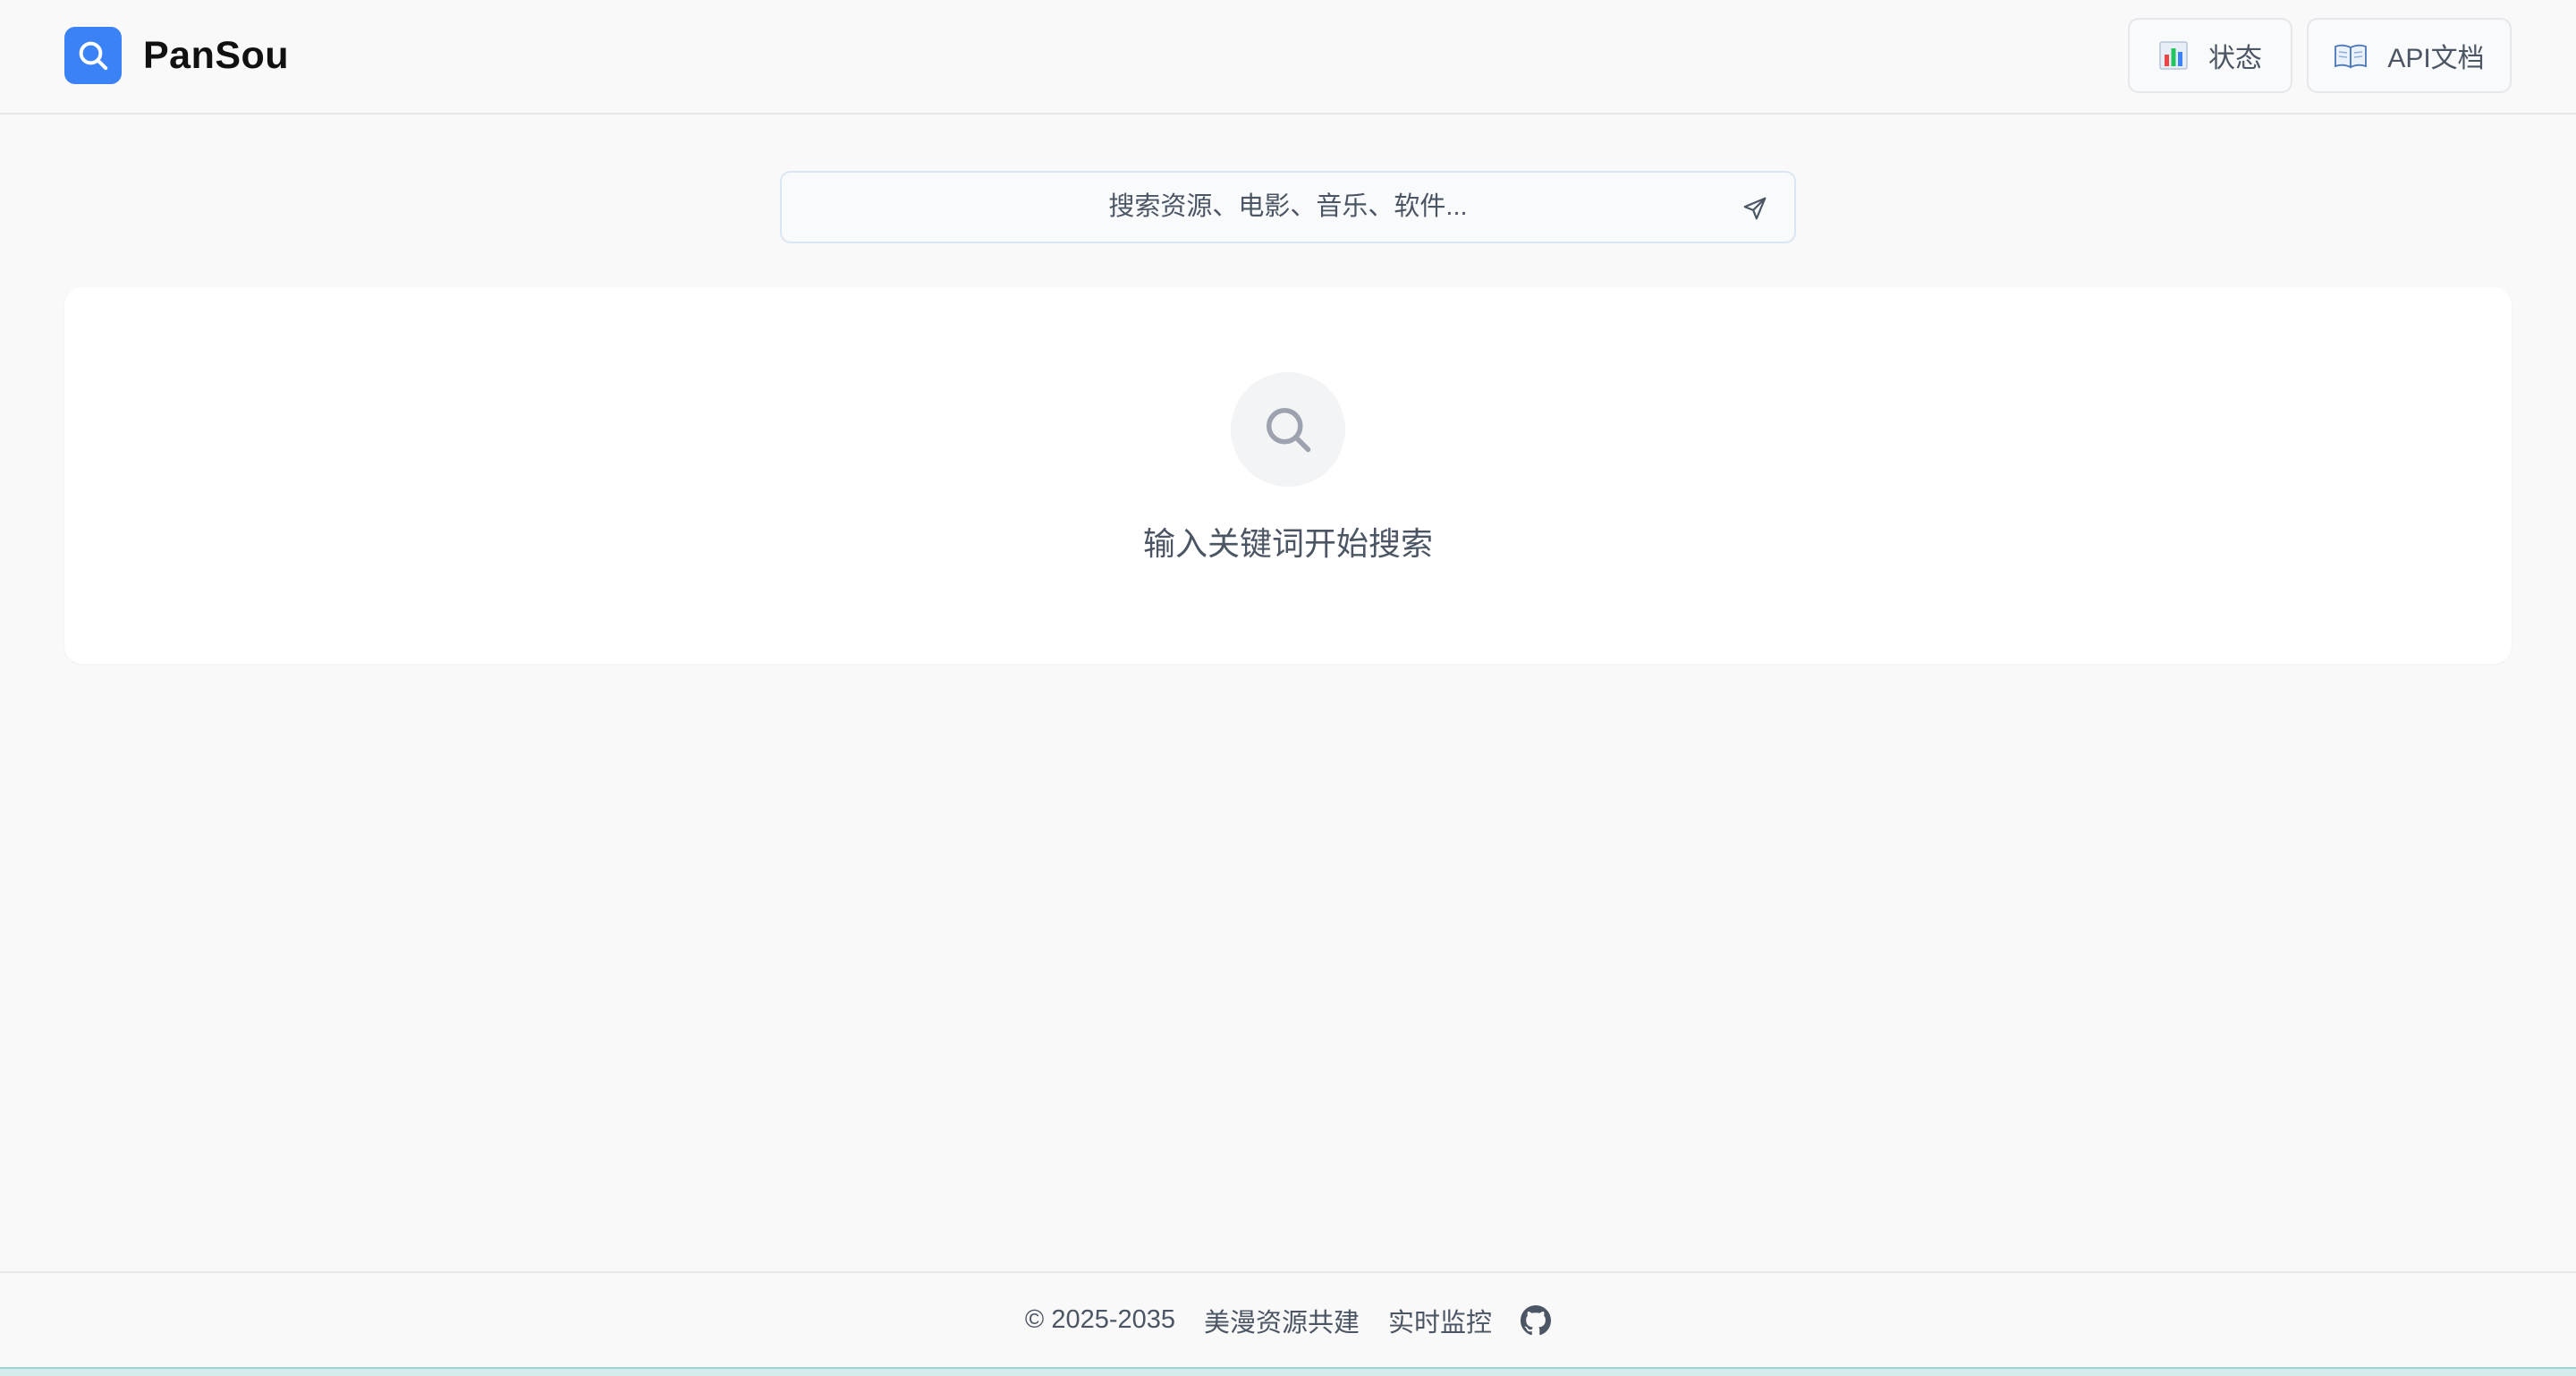 The width and height of the screenshot is (2576, 1376). I want to click on empty-state-search-icon, so click(1288, 430).